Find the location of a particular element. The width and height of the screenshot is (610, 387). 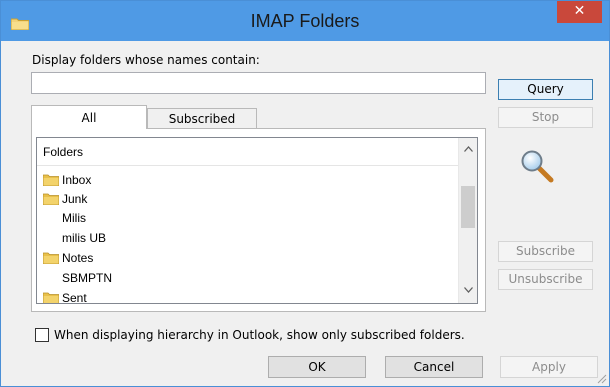

chevron-up-icon is located at coordinates (468, 150).